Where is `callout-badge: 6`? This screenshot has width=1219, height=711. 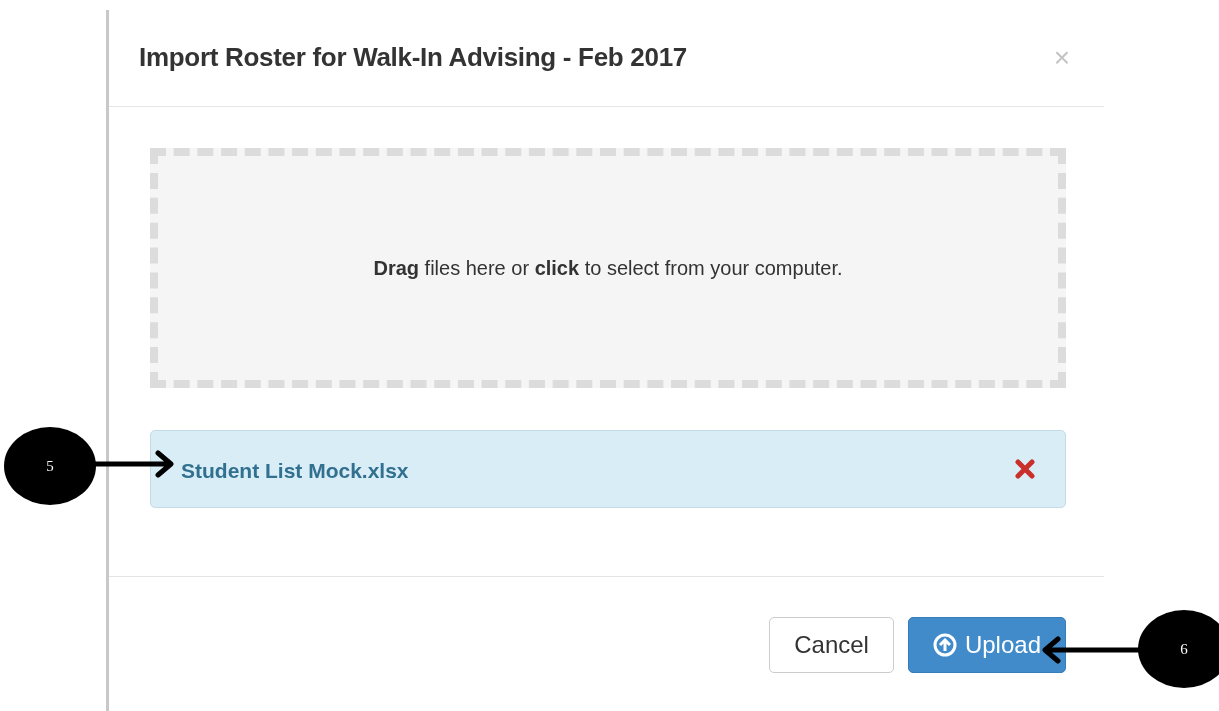 callout-badge: 6 is located at coordinates (1178, 649).